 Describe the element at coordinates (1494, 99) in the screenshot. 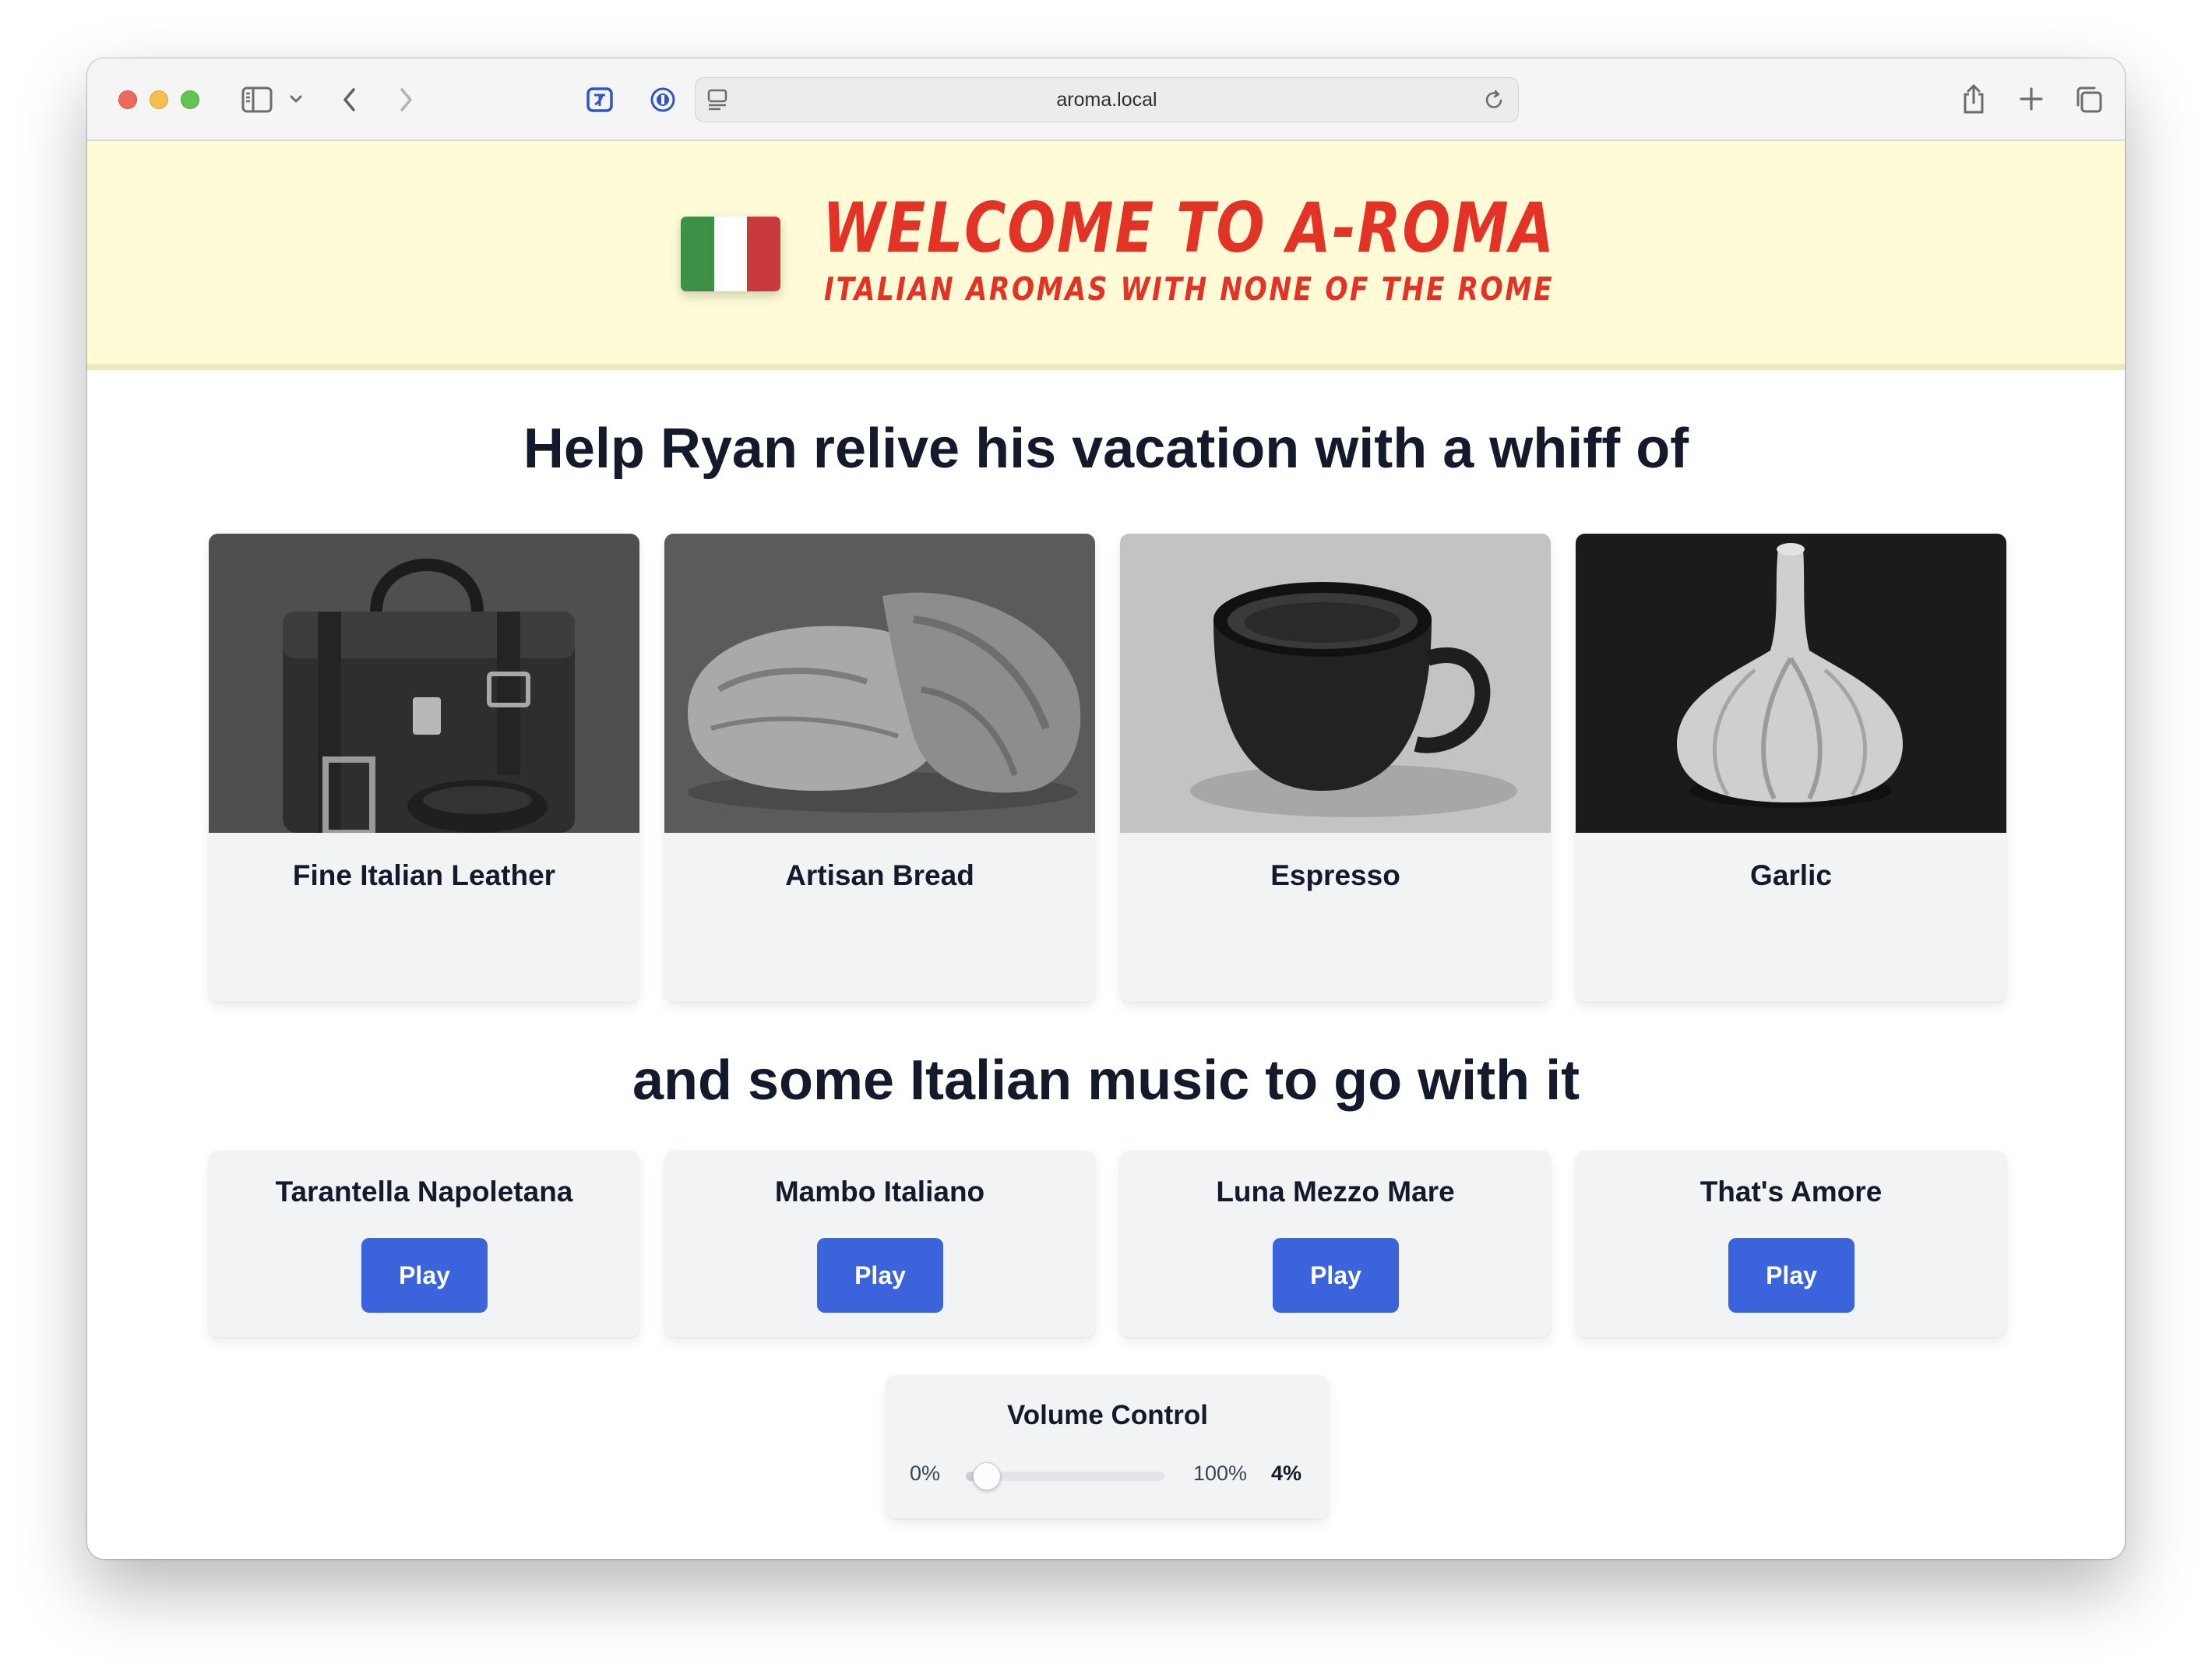

I see `reload-icon` at that location.